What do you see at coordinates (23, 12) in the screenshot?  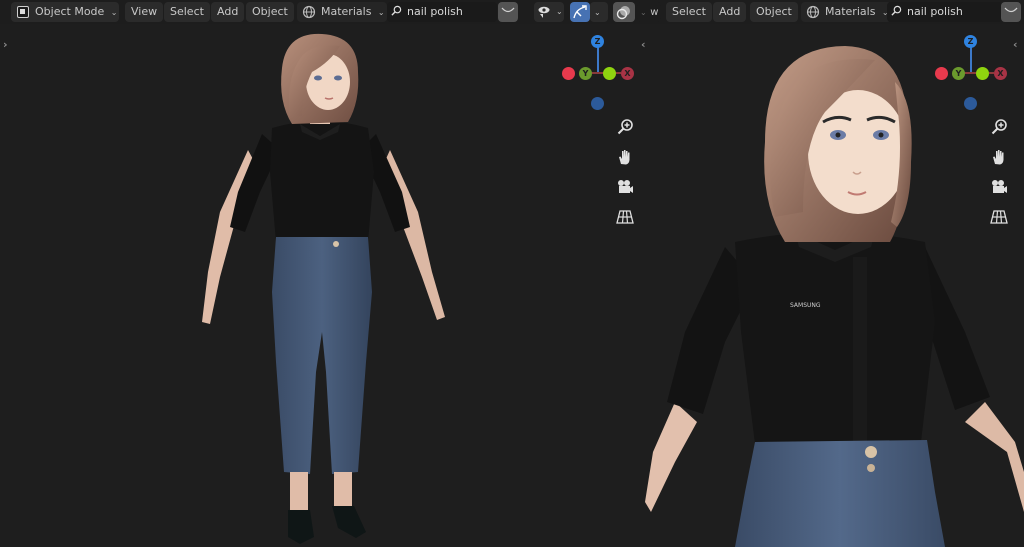 I see `object-mode-icon` at bounding box center [23, 12].